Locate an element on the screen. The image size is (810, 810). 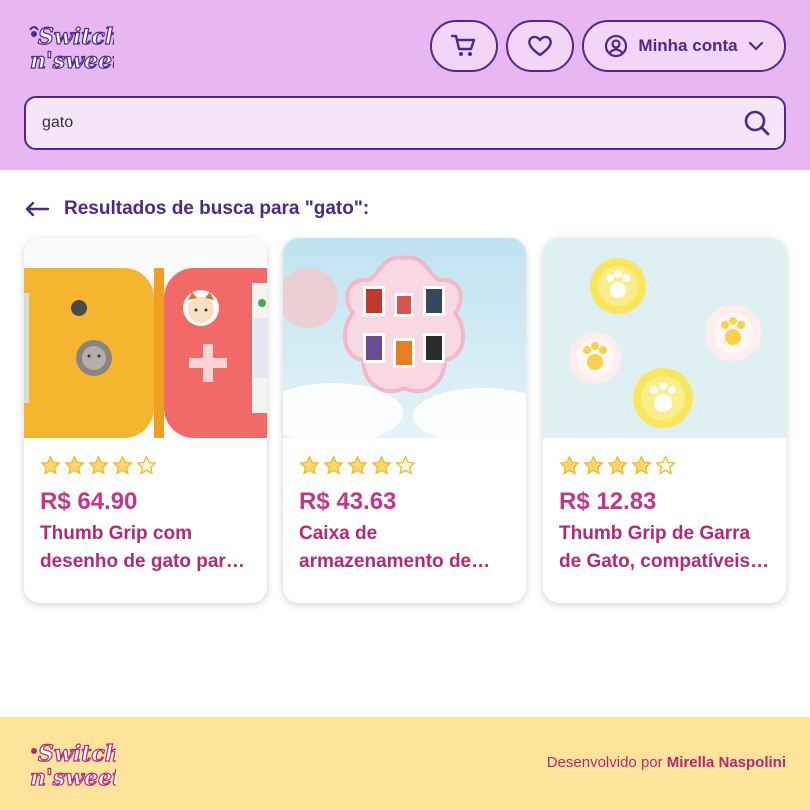
results-header: Resultados de busca para "gato": is located at coordinates (196, 209).